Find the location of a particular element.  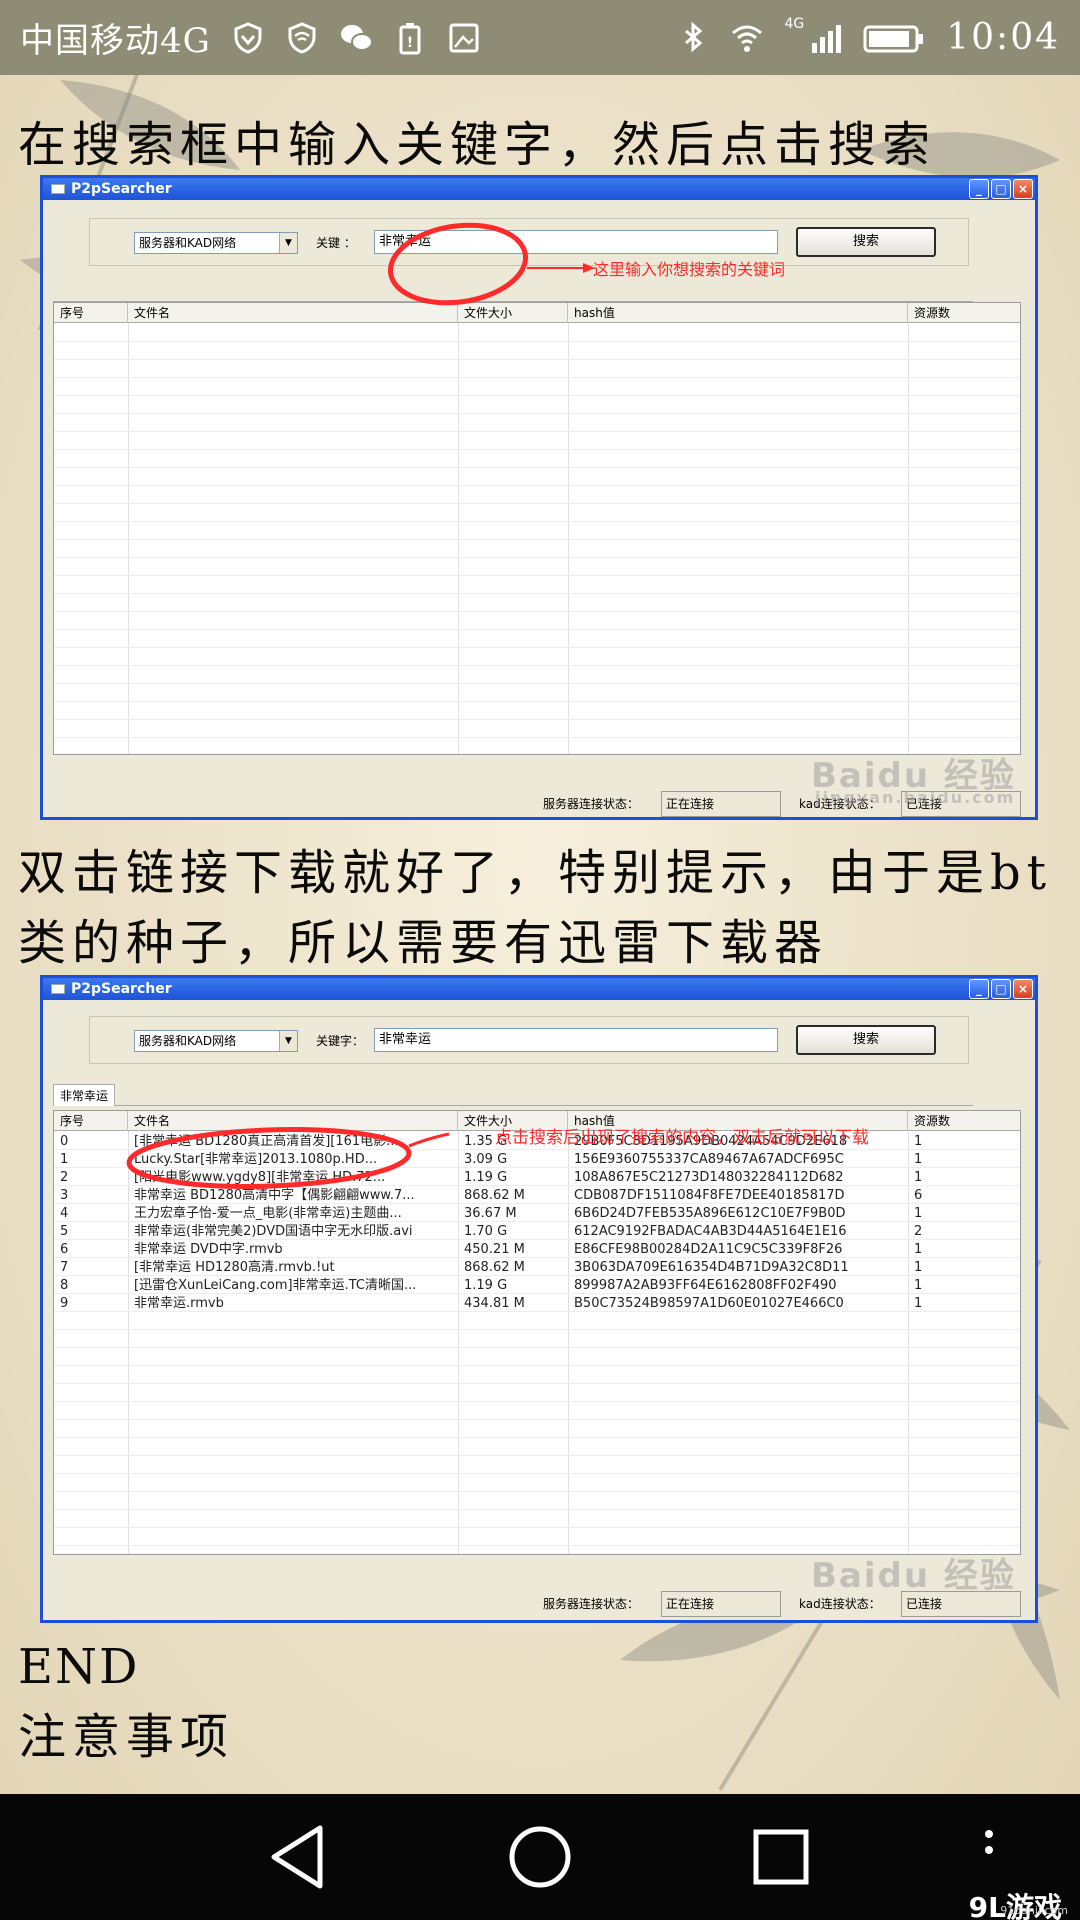

brand-url: 91danji.com is located at coordinates (1034, 1910).